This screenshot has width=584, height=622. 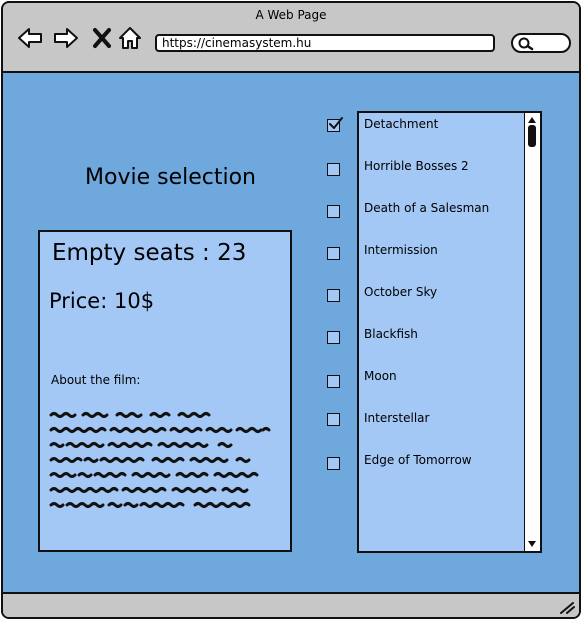 What do you see at coordinates (291, 15) in the screenshot?
I see `window-title: A Web Page` at bounding box center [291, 15].